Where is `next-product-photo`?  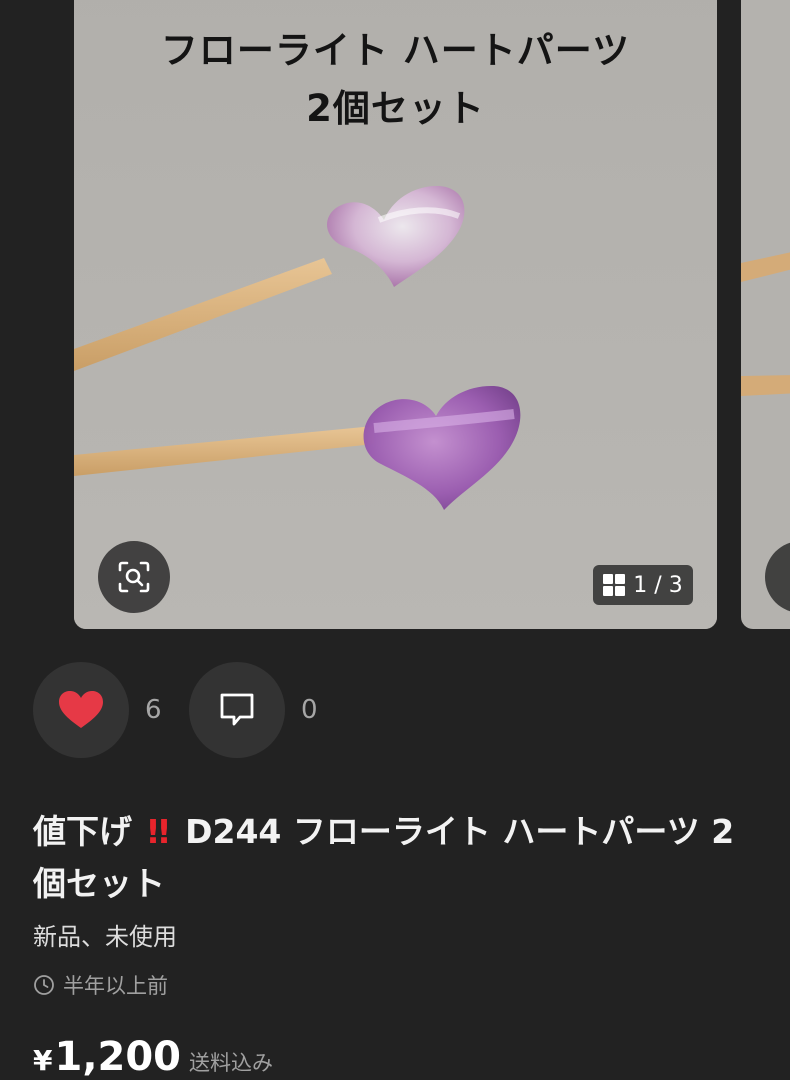 next-product-photo is located at coordinates (765, 324).